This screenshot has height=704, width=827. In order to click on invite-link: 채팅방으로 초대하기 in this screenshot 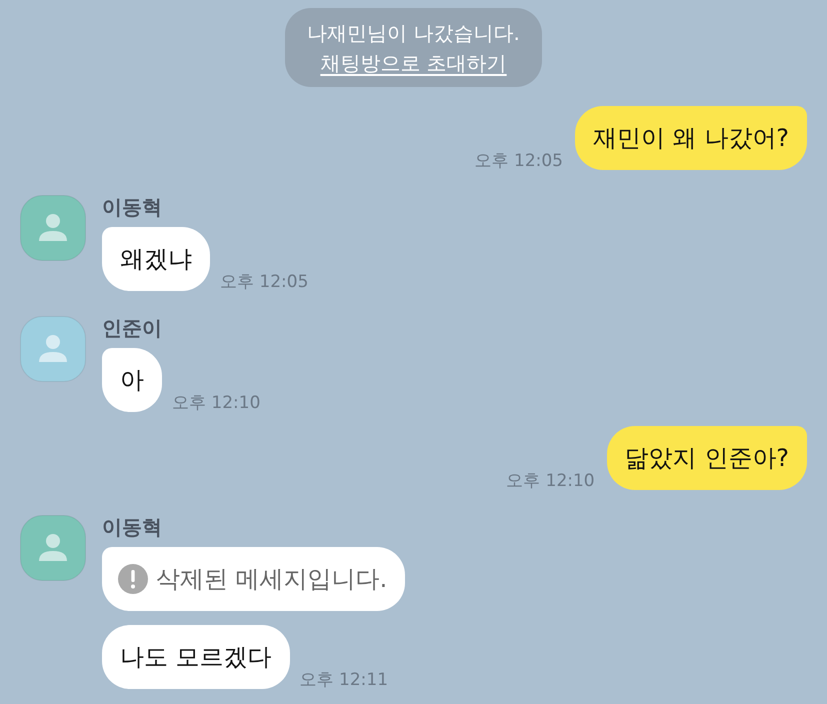, I will do `click(413, 63)`.